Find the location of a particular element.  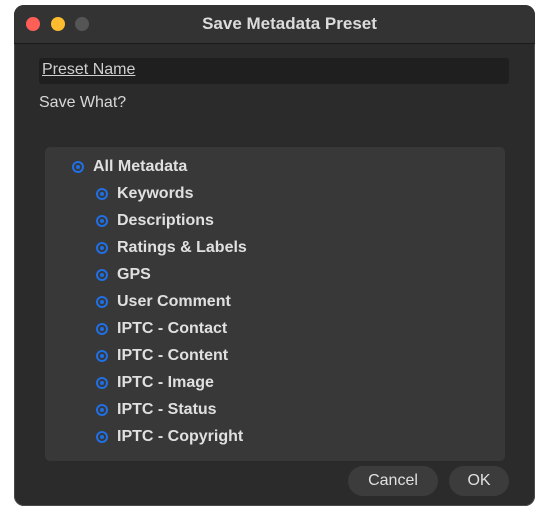

option-iptc-contact: IPTC - Contact is located at coordinates (161, 329).